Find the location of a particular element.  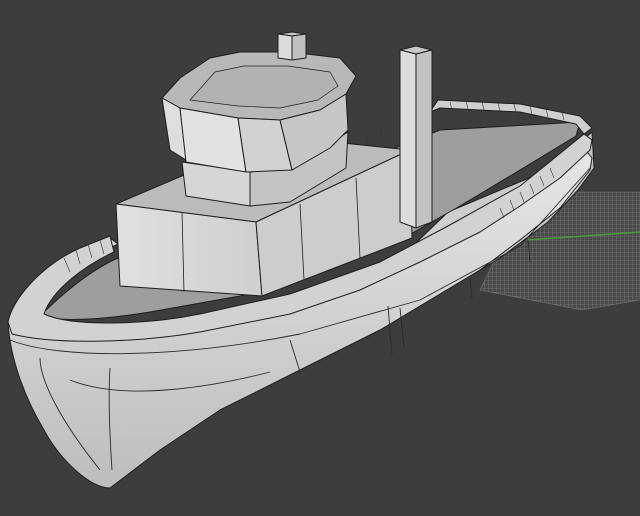

wheelhouse-front is located at coordinates (213, 140).